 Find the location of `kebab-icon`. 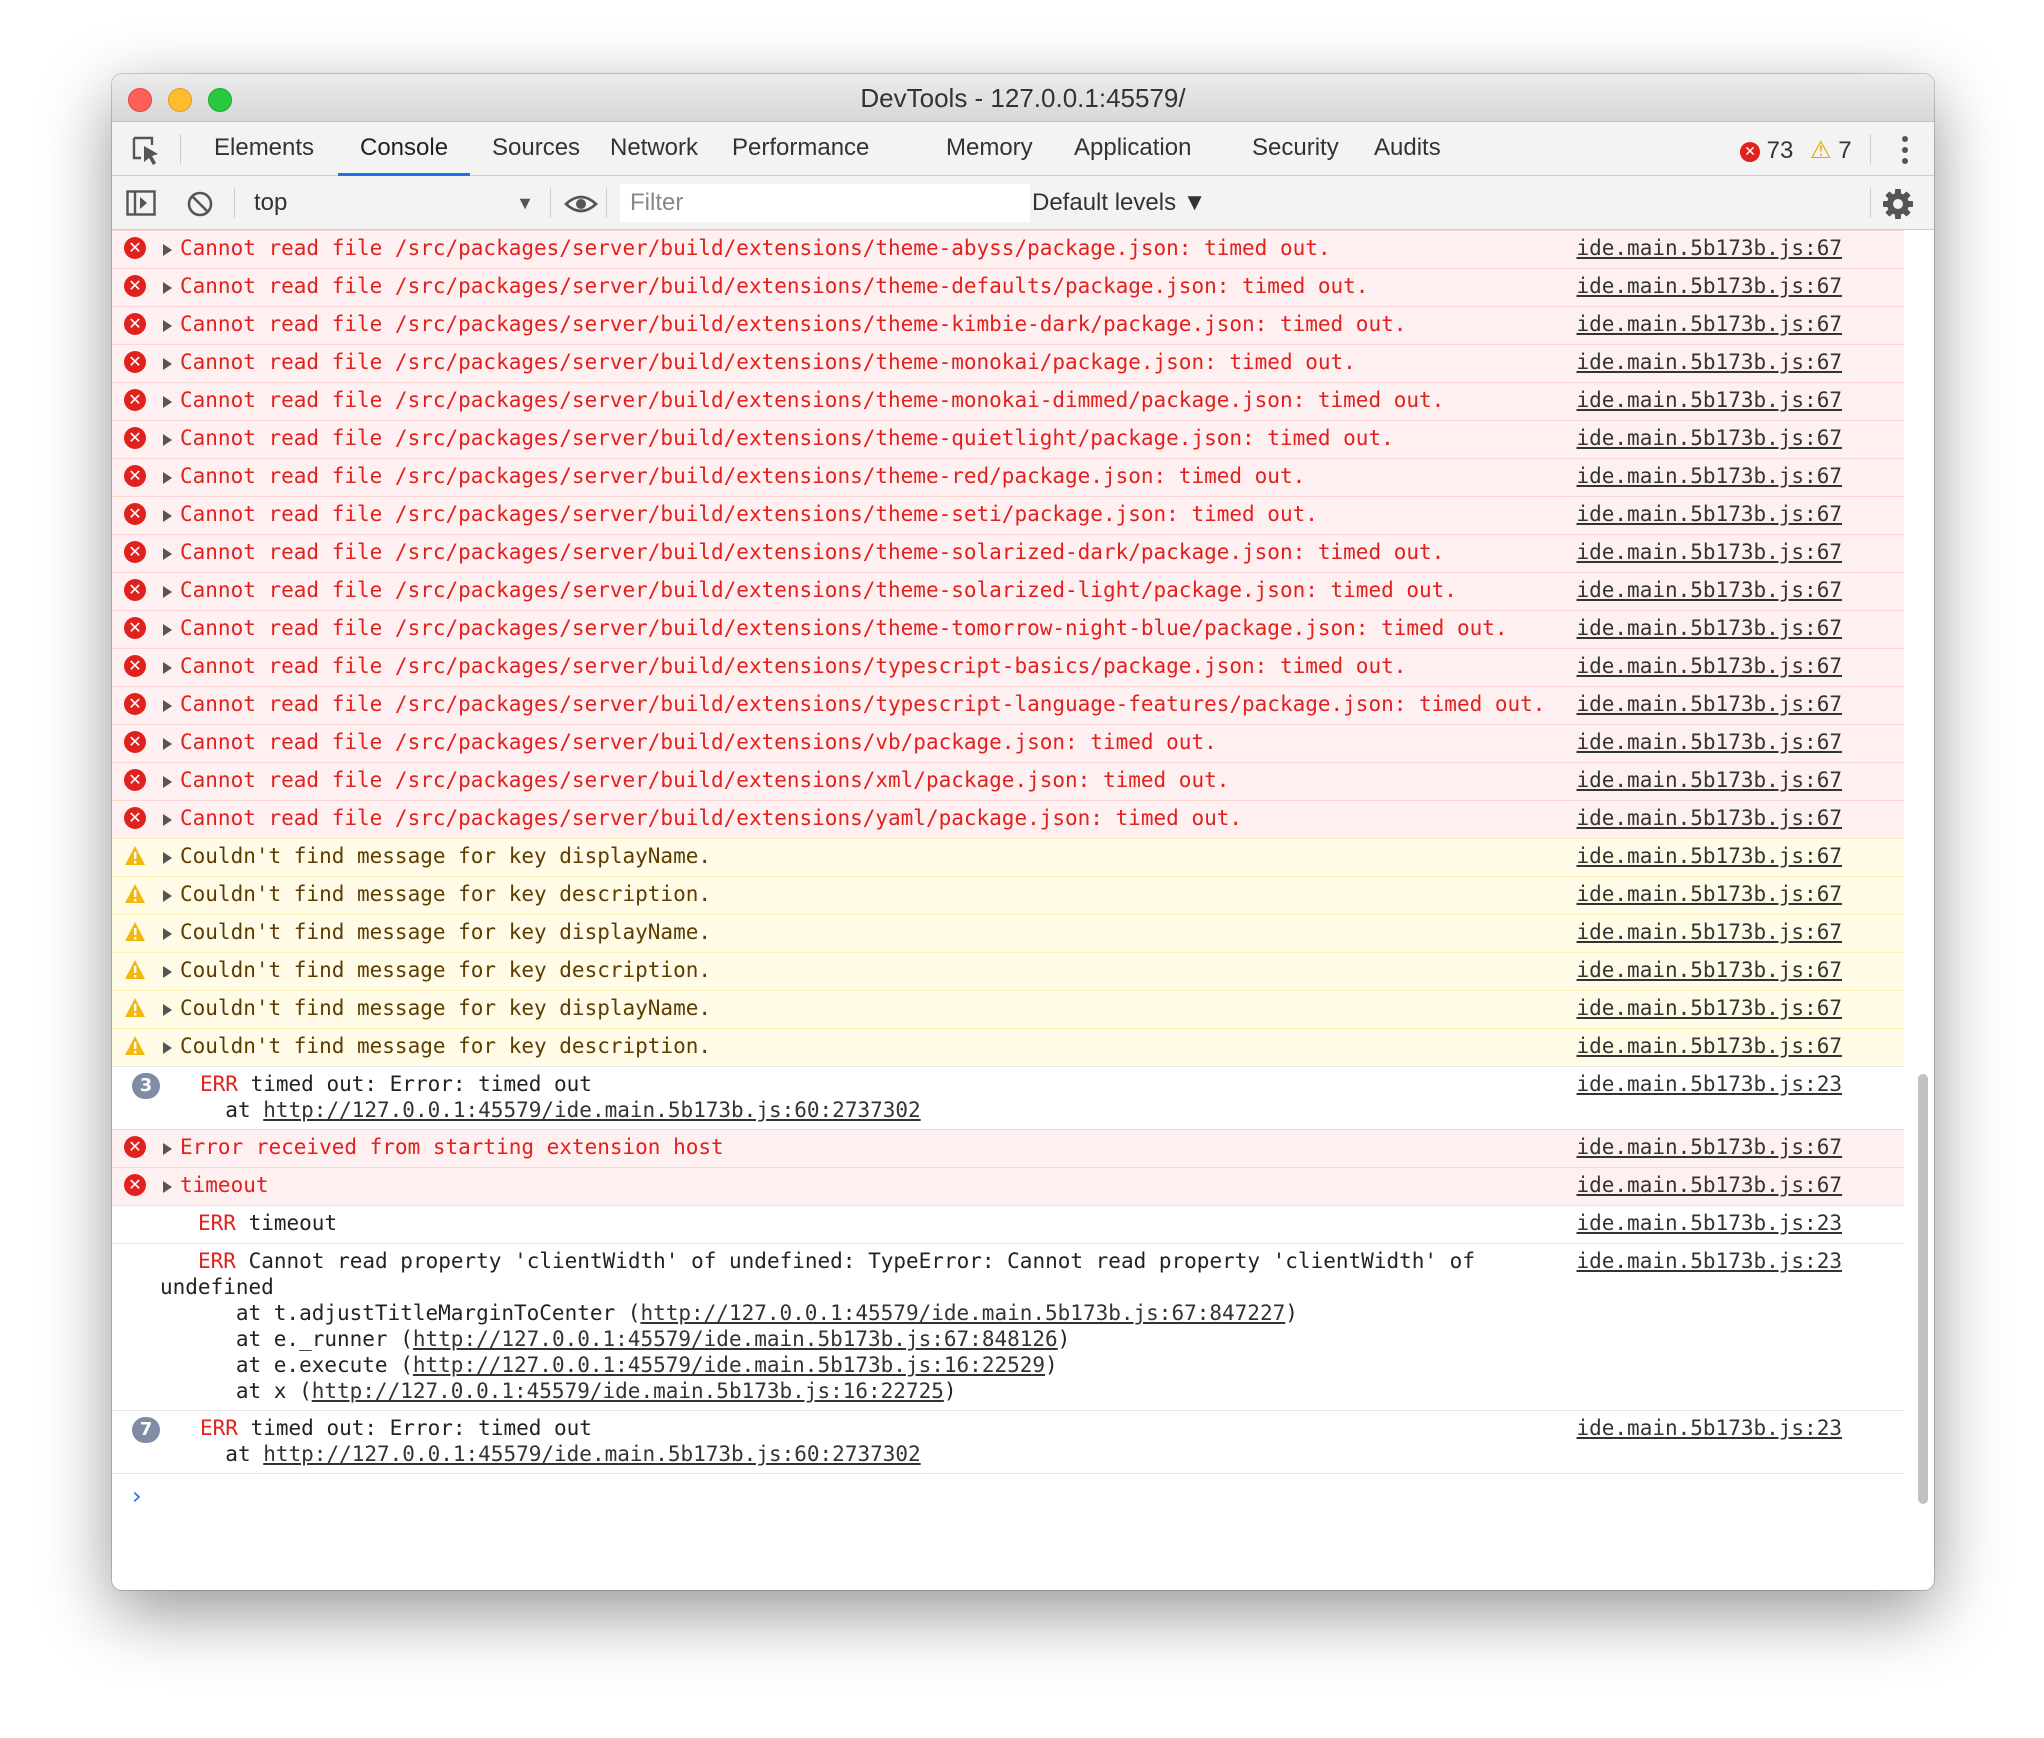

kebab-icon is located at coordinates (1906, 150).